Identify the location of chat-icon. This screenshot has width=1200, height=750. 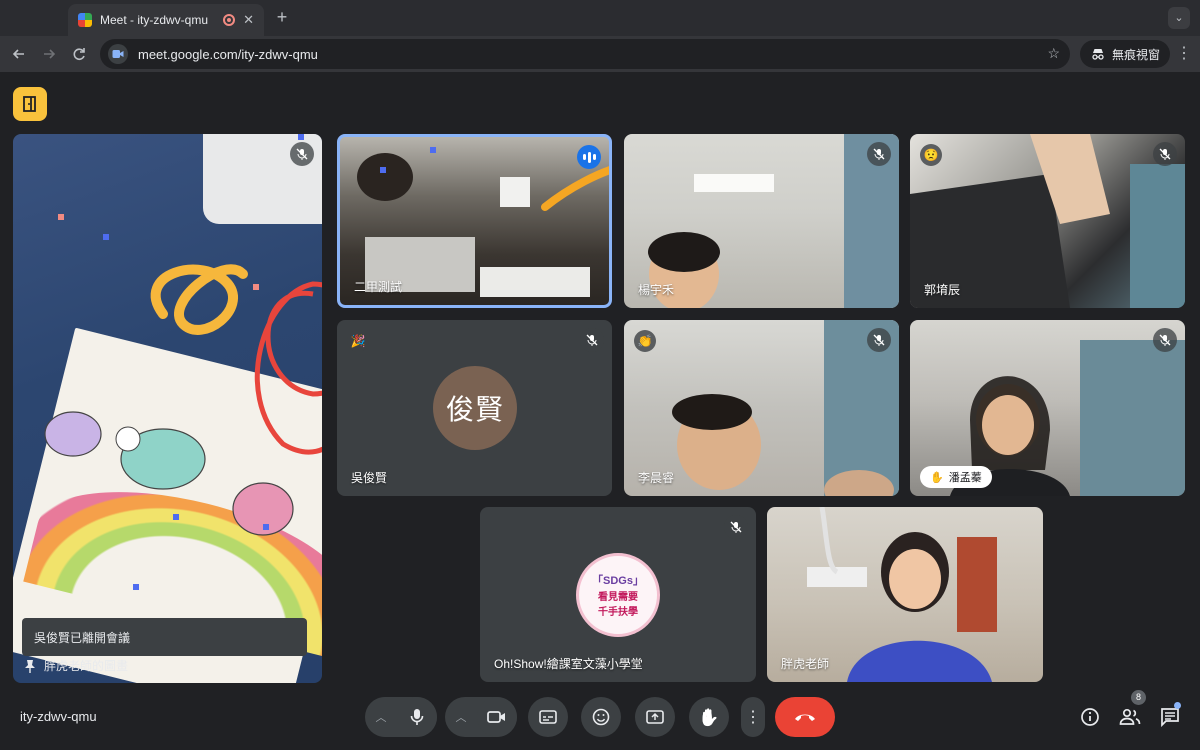
(1170, 717).